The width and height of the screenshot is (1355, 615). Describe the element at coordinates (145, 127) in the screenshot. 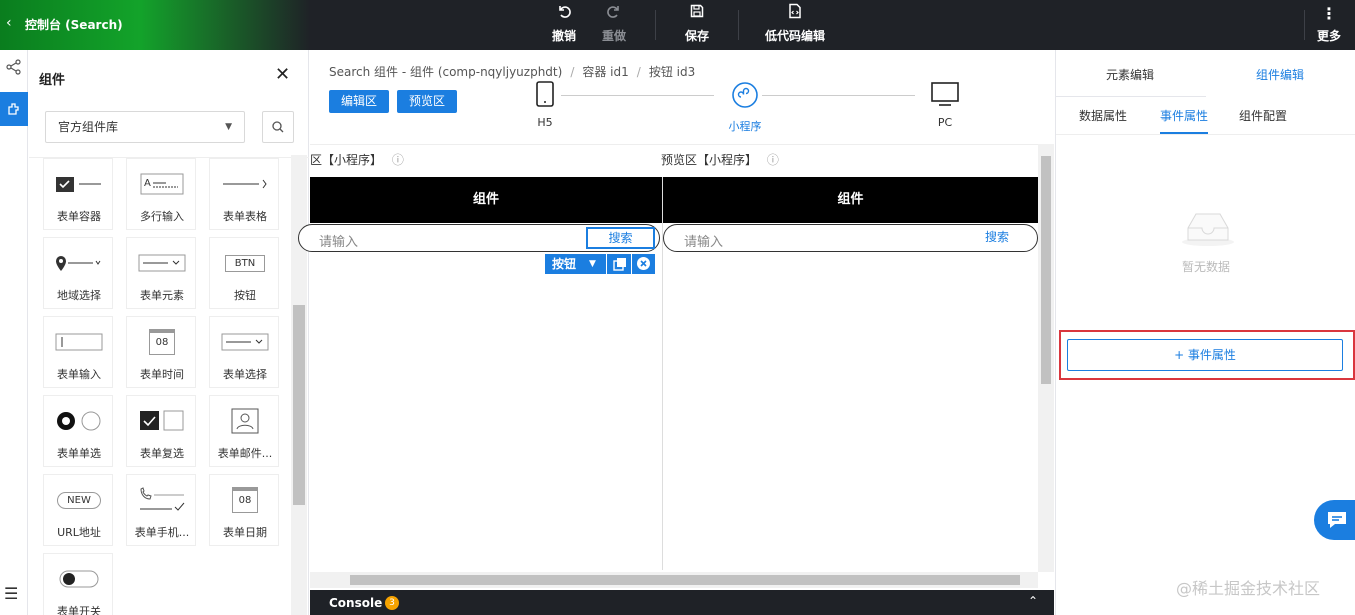

I see `library-select: 官方组件库 ▼` at that location.